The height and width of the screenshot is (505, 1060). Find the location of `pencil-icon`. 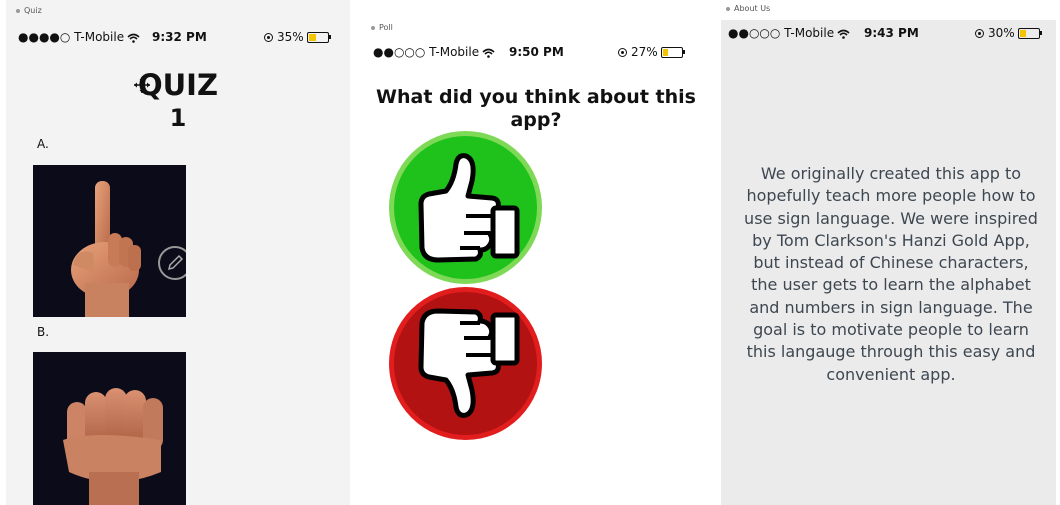

pencil-icon is located at coordinates (175, 262).